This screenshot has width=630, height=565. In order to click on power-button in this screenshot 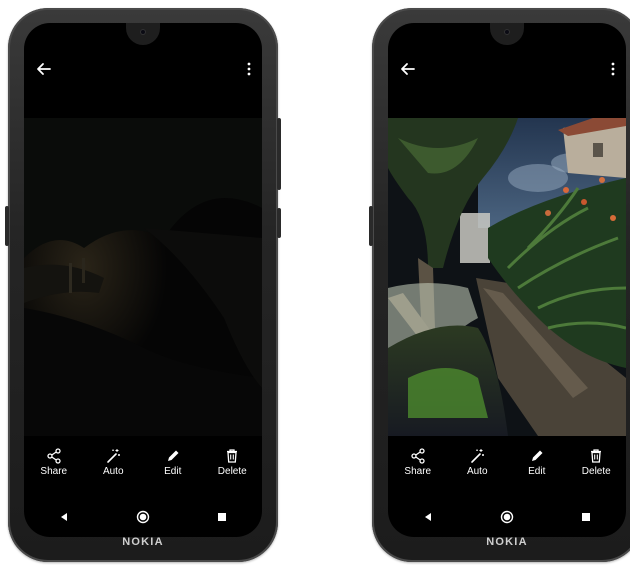, I will do `click(279, 223)`.